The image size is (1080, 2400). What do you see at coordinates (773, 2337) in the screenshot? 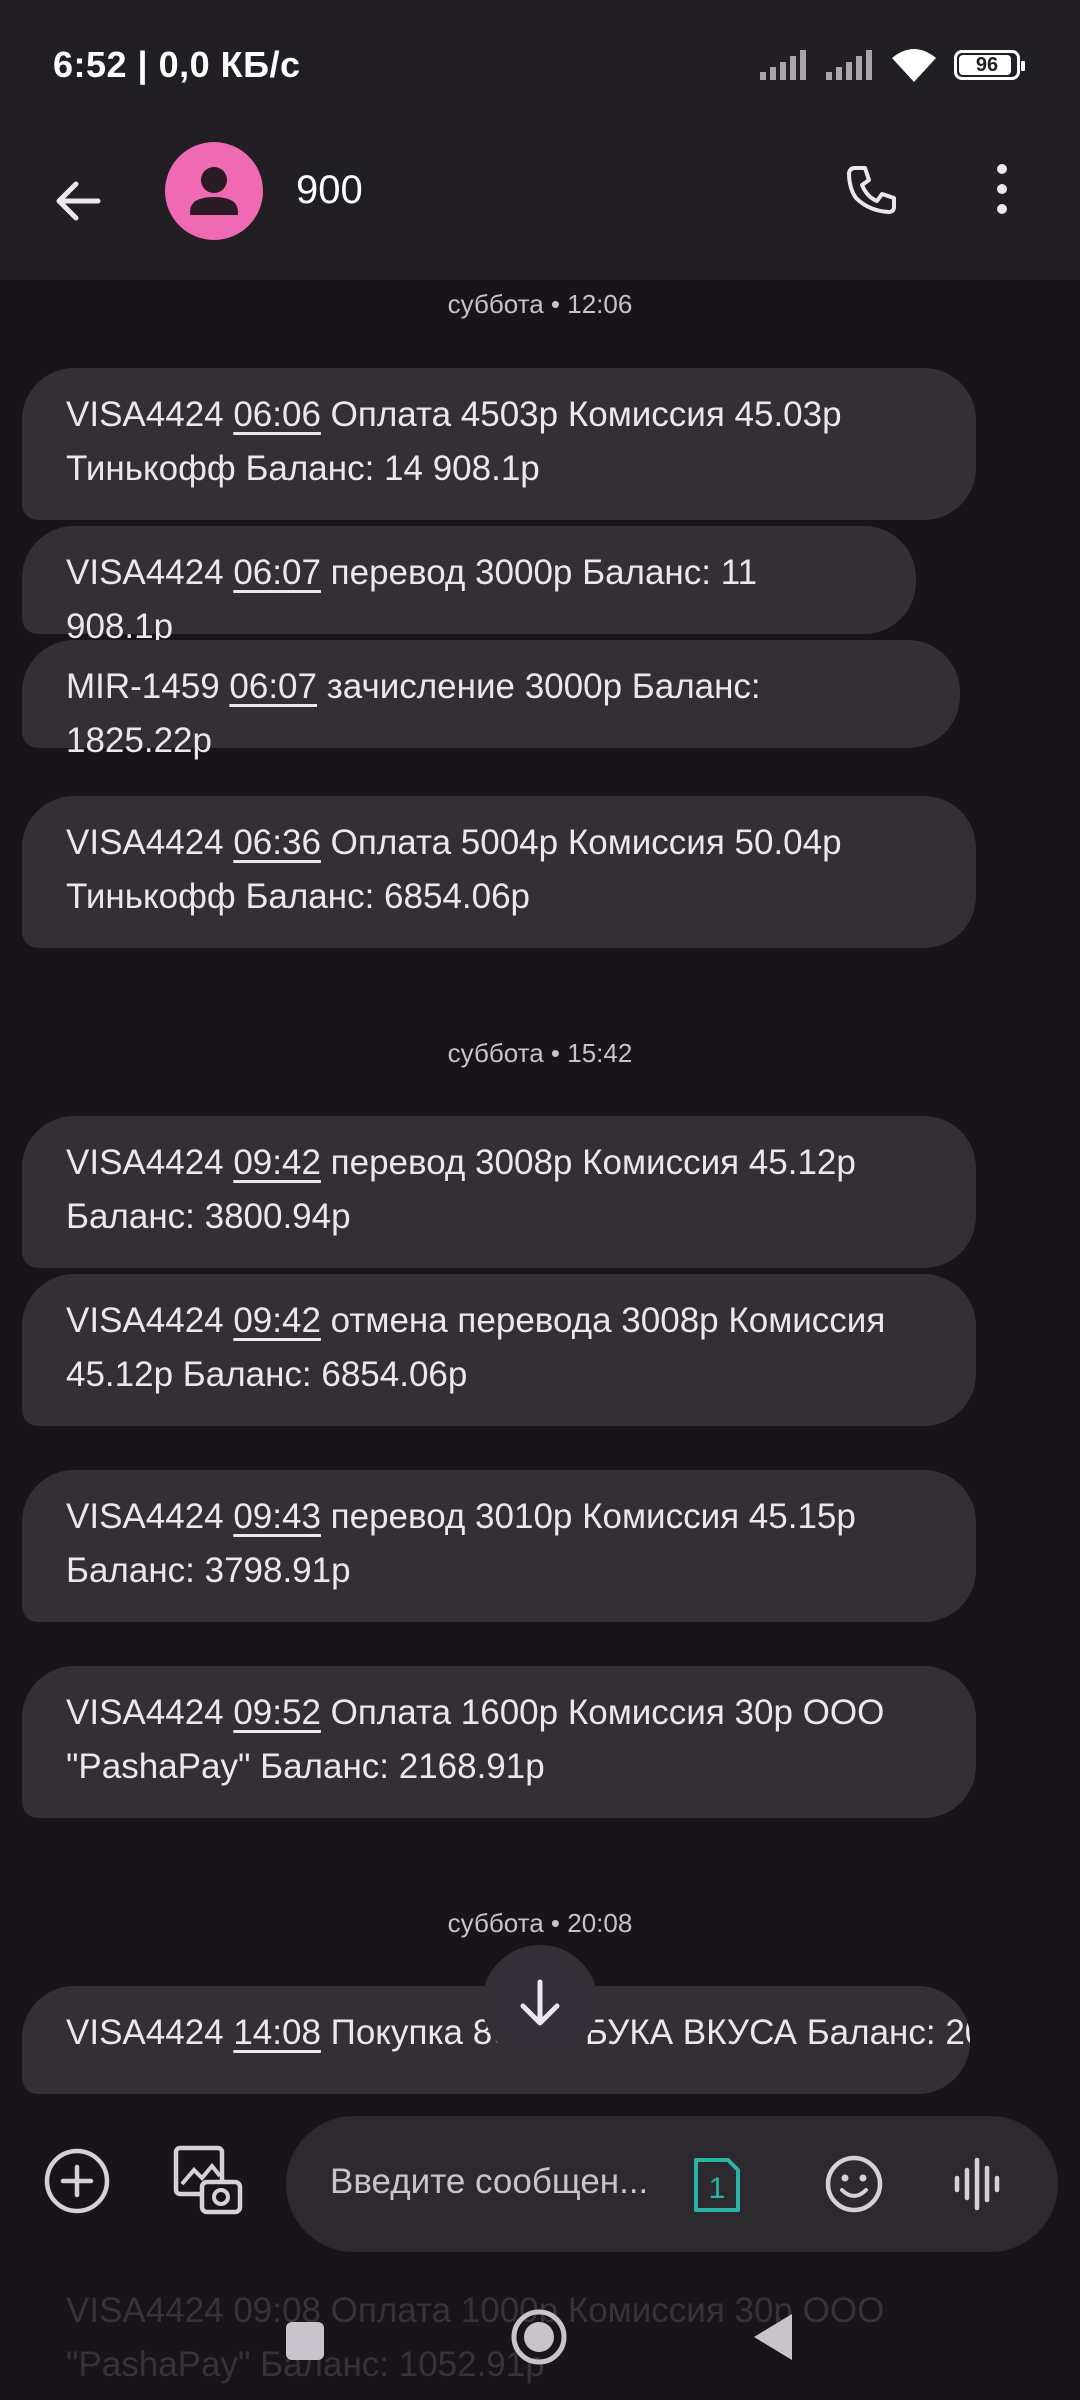
I see `back-triangle-icon` at bounding box center [773, 2337].